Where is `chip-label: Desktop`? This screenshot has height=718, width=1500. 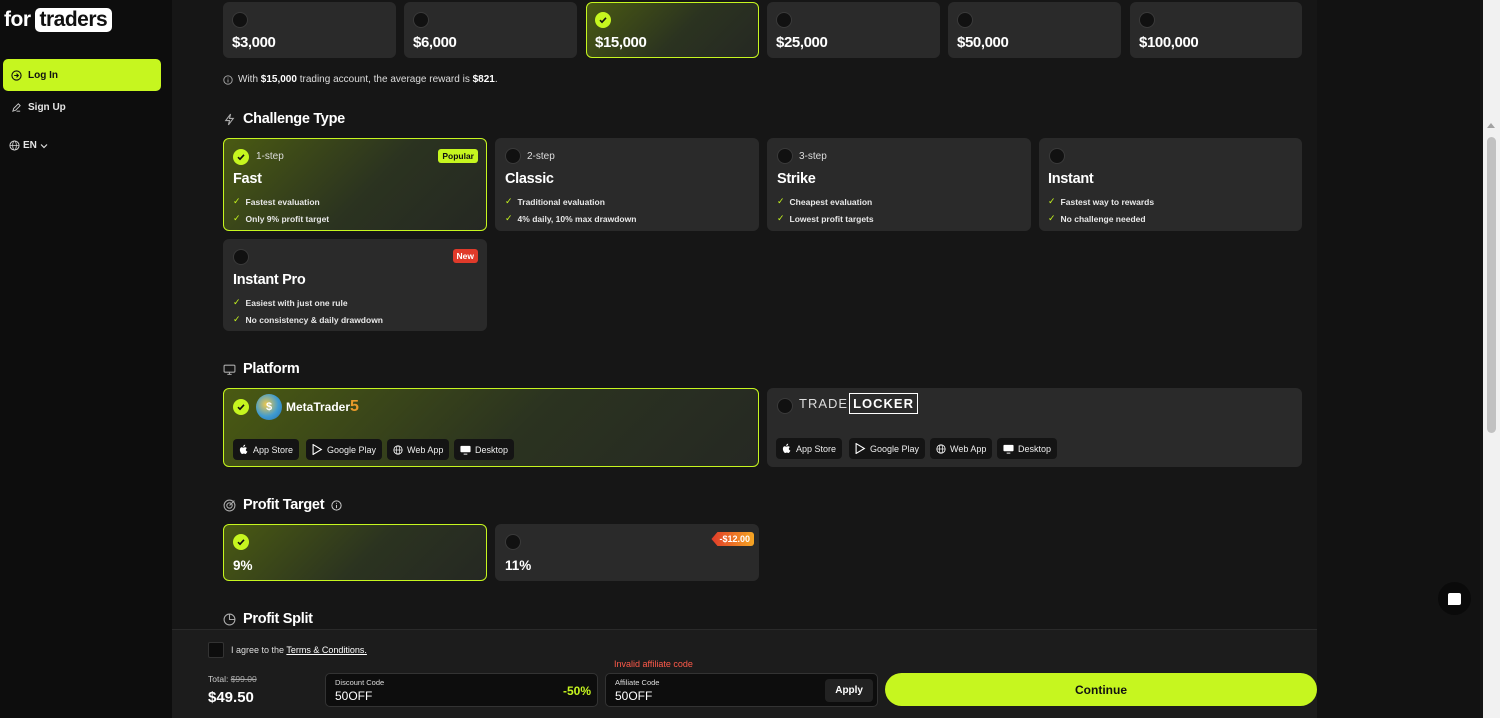 chip-label: Desktop is located at coordinates (1035, 448).